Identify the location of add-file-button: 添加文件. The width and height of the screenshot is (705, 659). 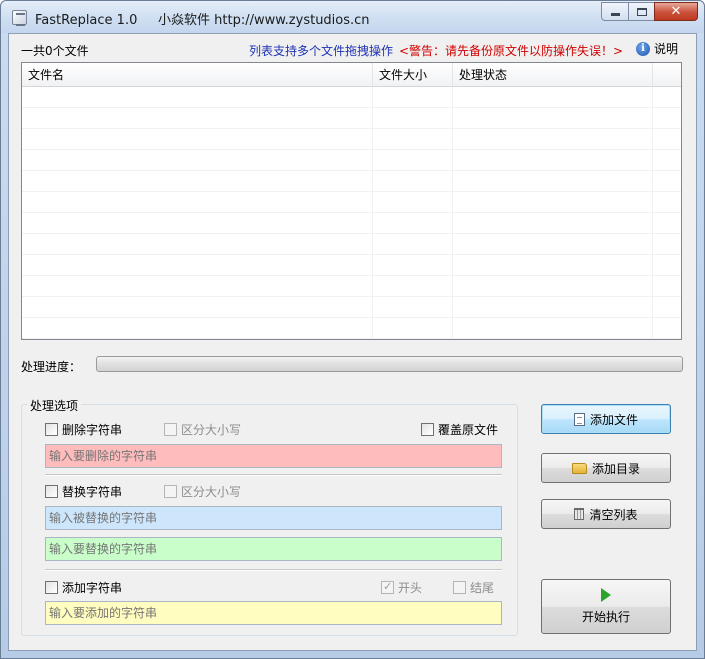
(606, 419).